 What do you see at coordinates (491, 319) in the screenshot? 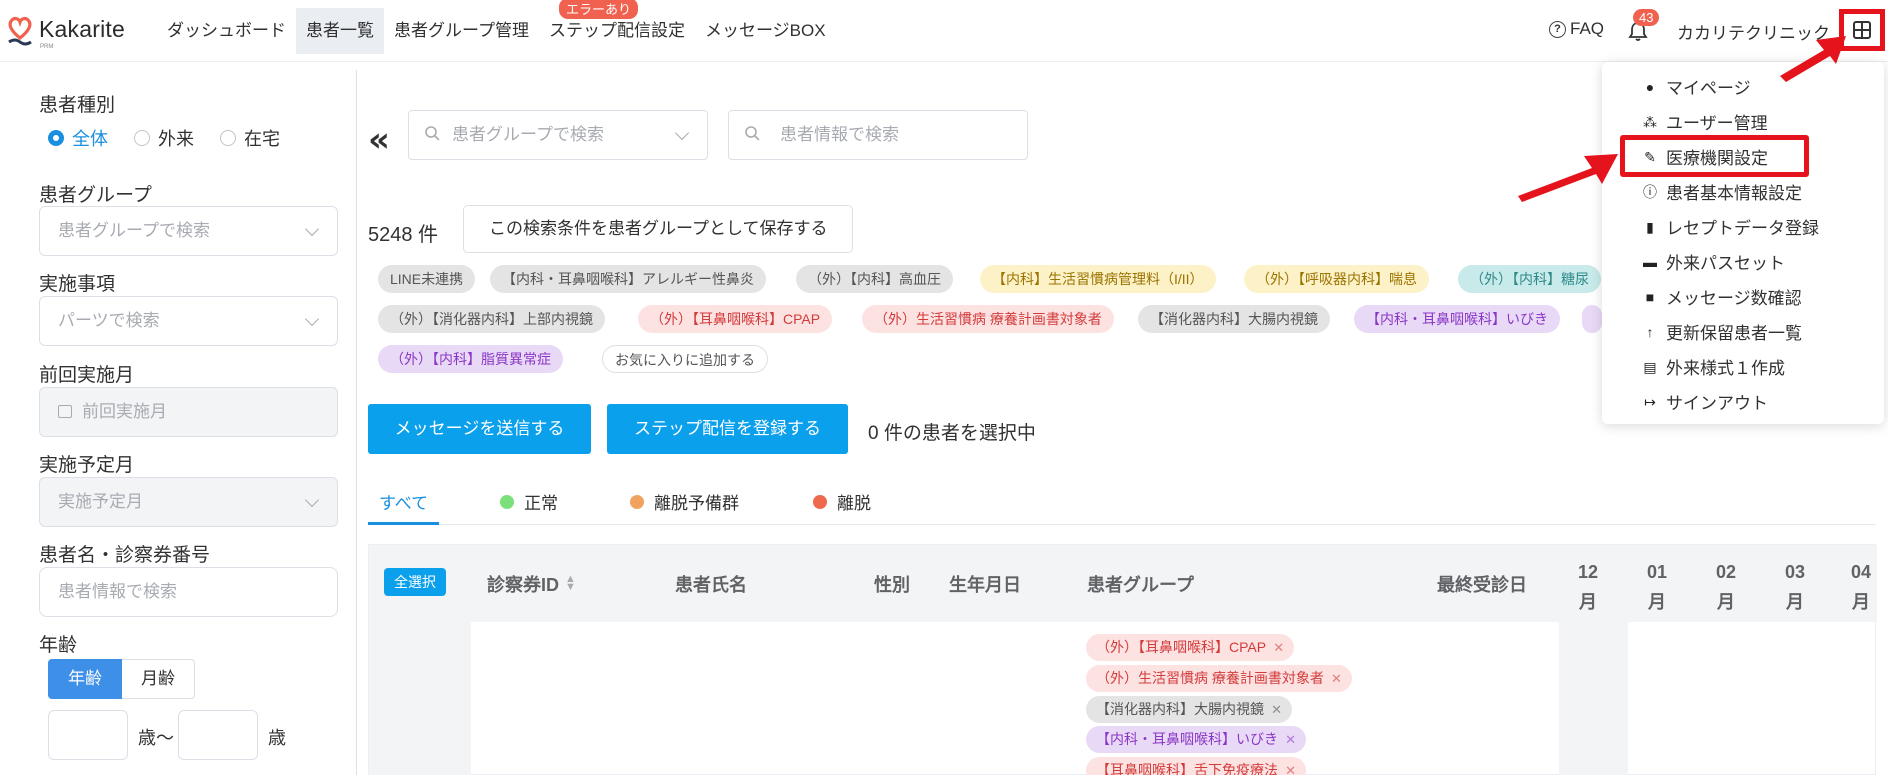
I see `filter-tag: （外）【消化器内科】上部内視鏡` at bounding box center [491, 319].